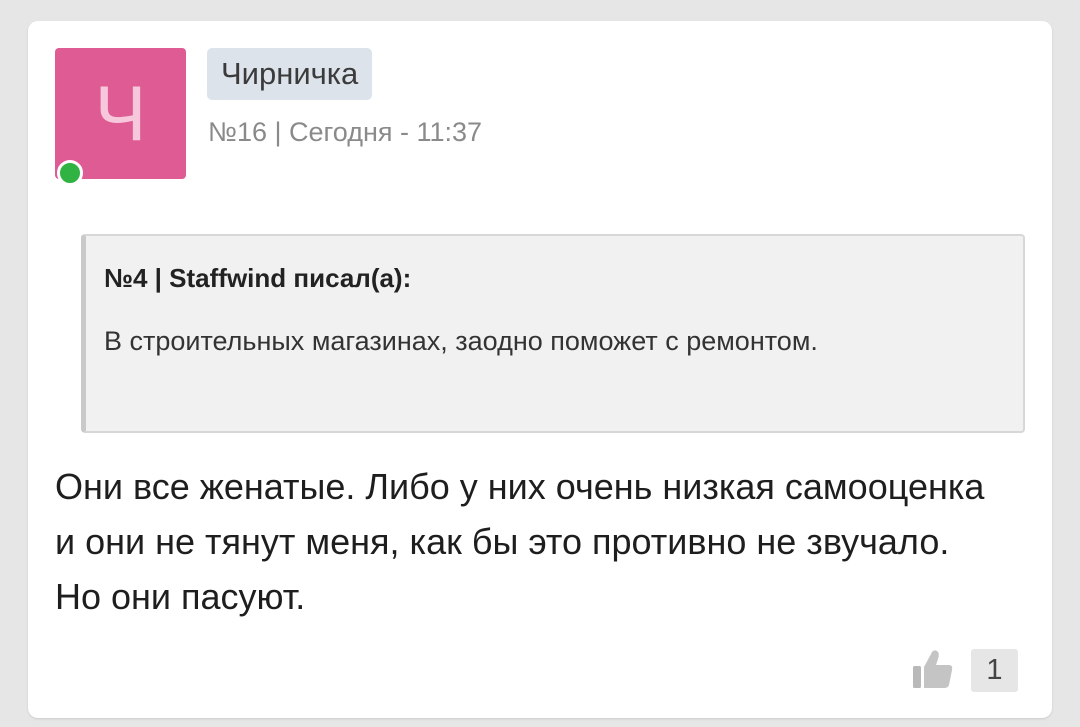 The width and height of the screenshot is (1080, 727). I want to click on avatar-letter: Ч, so click(120, 113).